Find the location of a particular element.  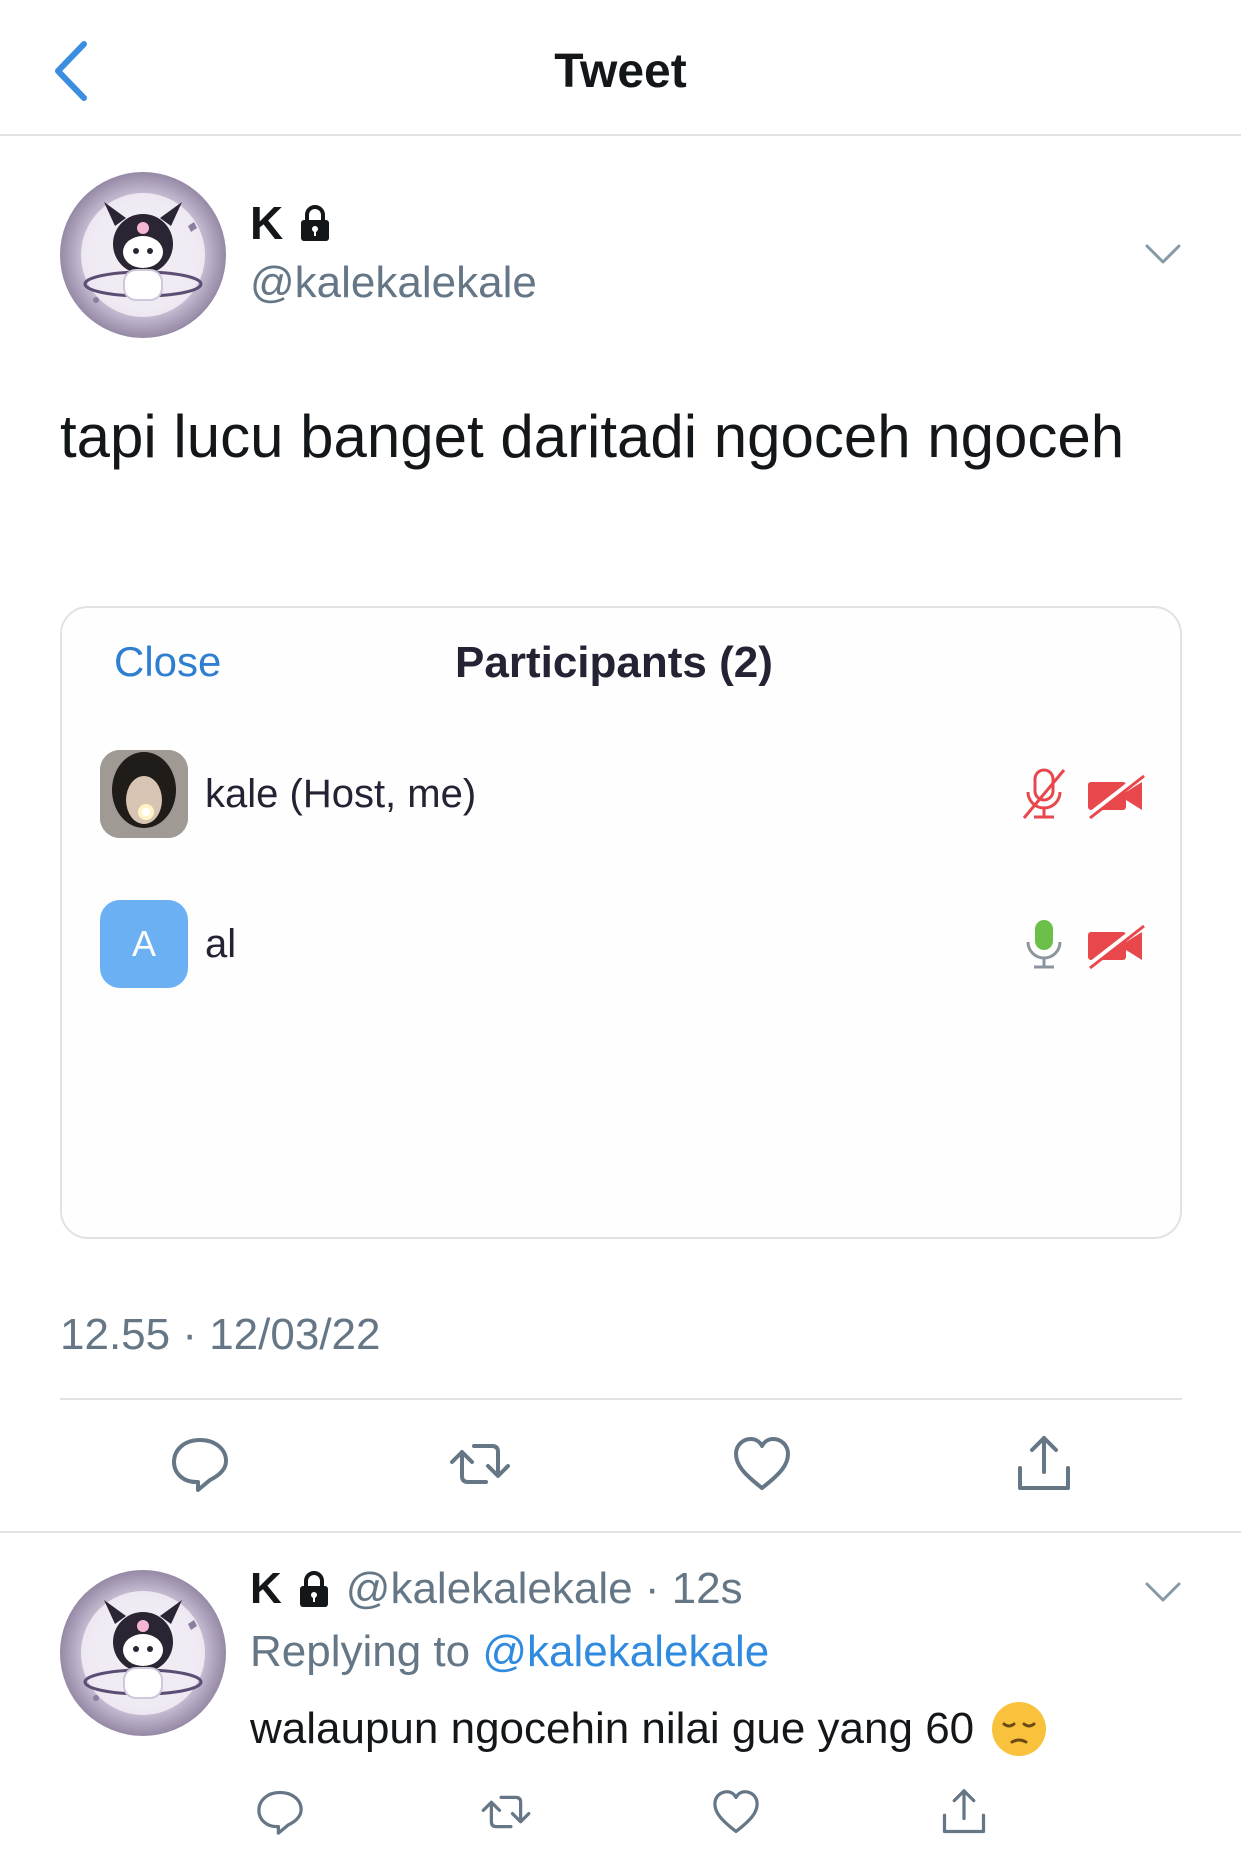

tweet-timestamp: 12.55 · 12/03/22 is located at coordinates (220, 1335).